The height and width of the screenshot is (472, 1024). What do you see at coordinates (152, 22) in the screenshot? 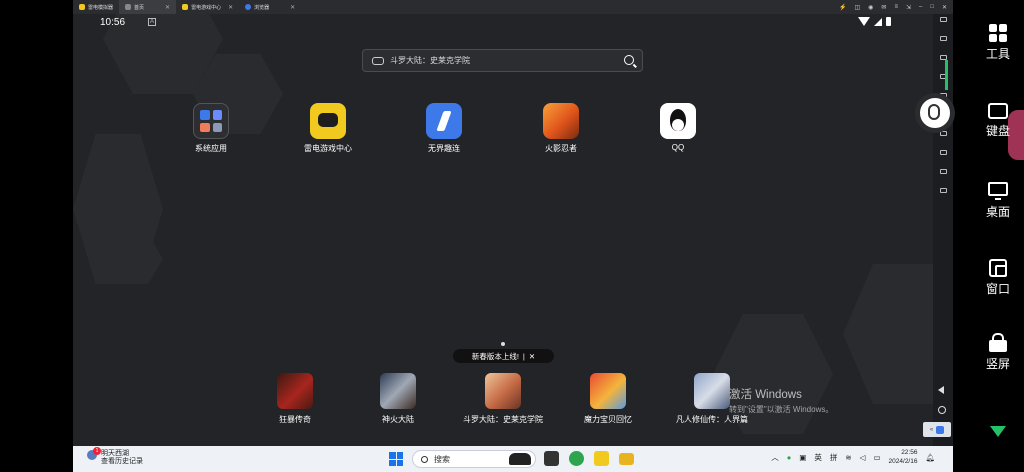
I see `notification-icon: A` at bounding box center [152, 22].